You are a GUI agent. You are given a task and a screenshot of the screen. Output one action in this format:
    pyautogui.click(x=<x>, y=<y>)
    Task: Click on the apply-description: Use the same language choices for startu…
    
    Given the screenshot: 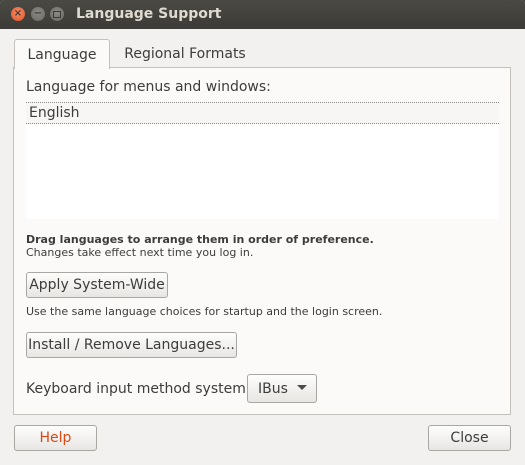 What is the action you would take?
    pyautogui.click(x=204, y=311)
    